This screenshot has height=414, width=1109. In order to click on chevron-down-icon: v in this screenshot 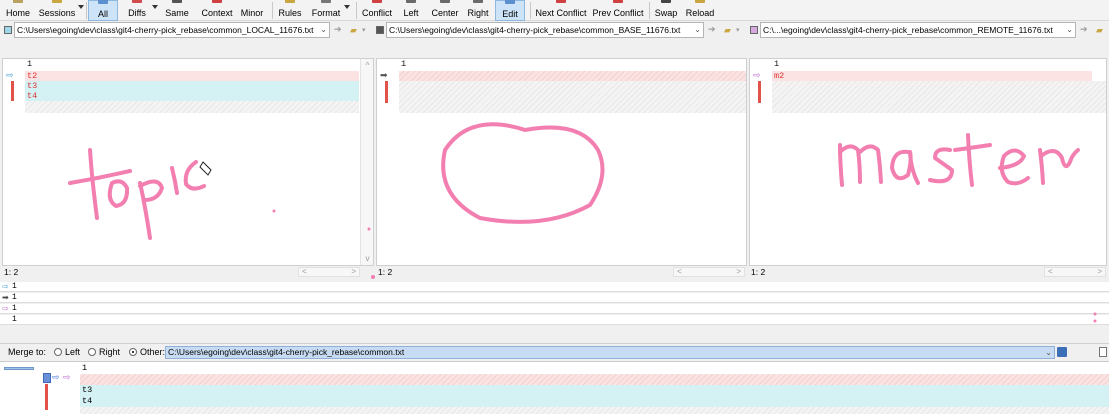, I will do `click(367, 258)`.